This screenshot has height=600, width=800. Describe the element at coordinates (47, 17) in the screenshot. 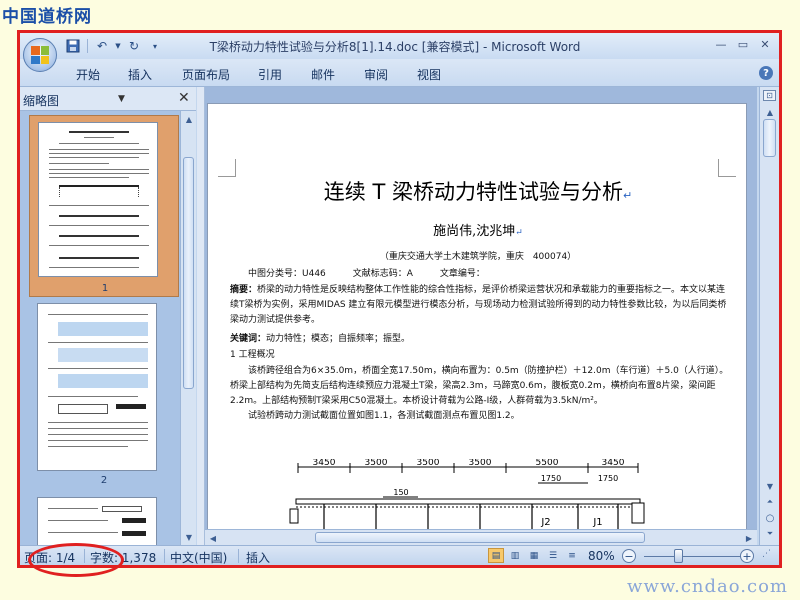

I see `site-logo: 中国道桥网` at that location.